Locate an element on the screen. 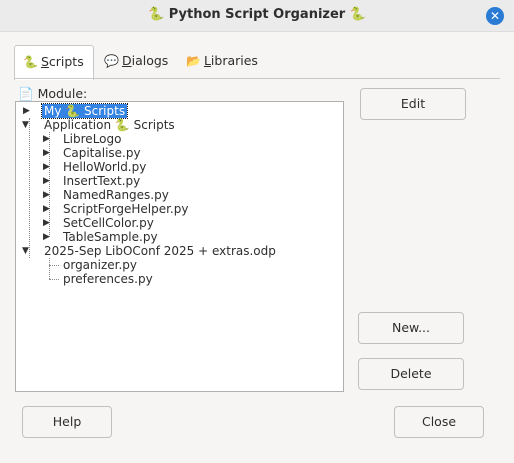 The width and height of the screenshot is (514, 463). speech-bubble-icon: 💬 is located at coordinates (111, 61).